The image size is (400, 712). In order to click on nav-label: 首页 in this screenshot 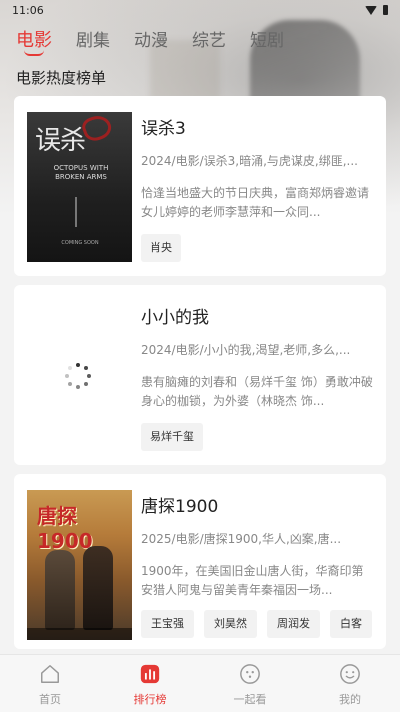, I will do `click(50, 699)`.